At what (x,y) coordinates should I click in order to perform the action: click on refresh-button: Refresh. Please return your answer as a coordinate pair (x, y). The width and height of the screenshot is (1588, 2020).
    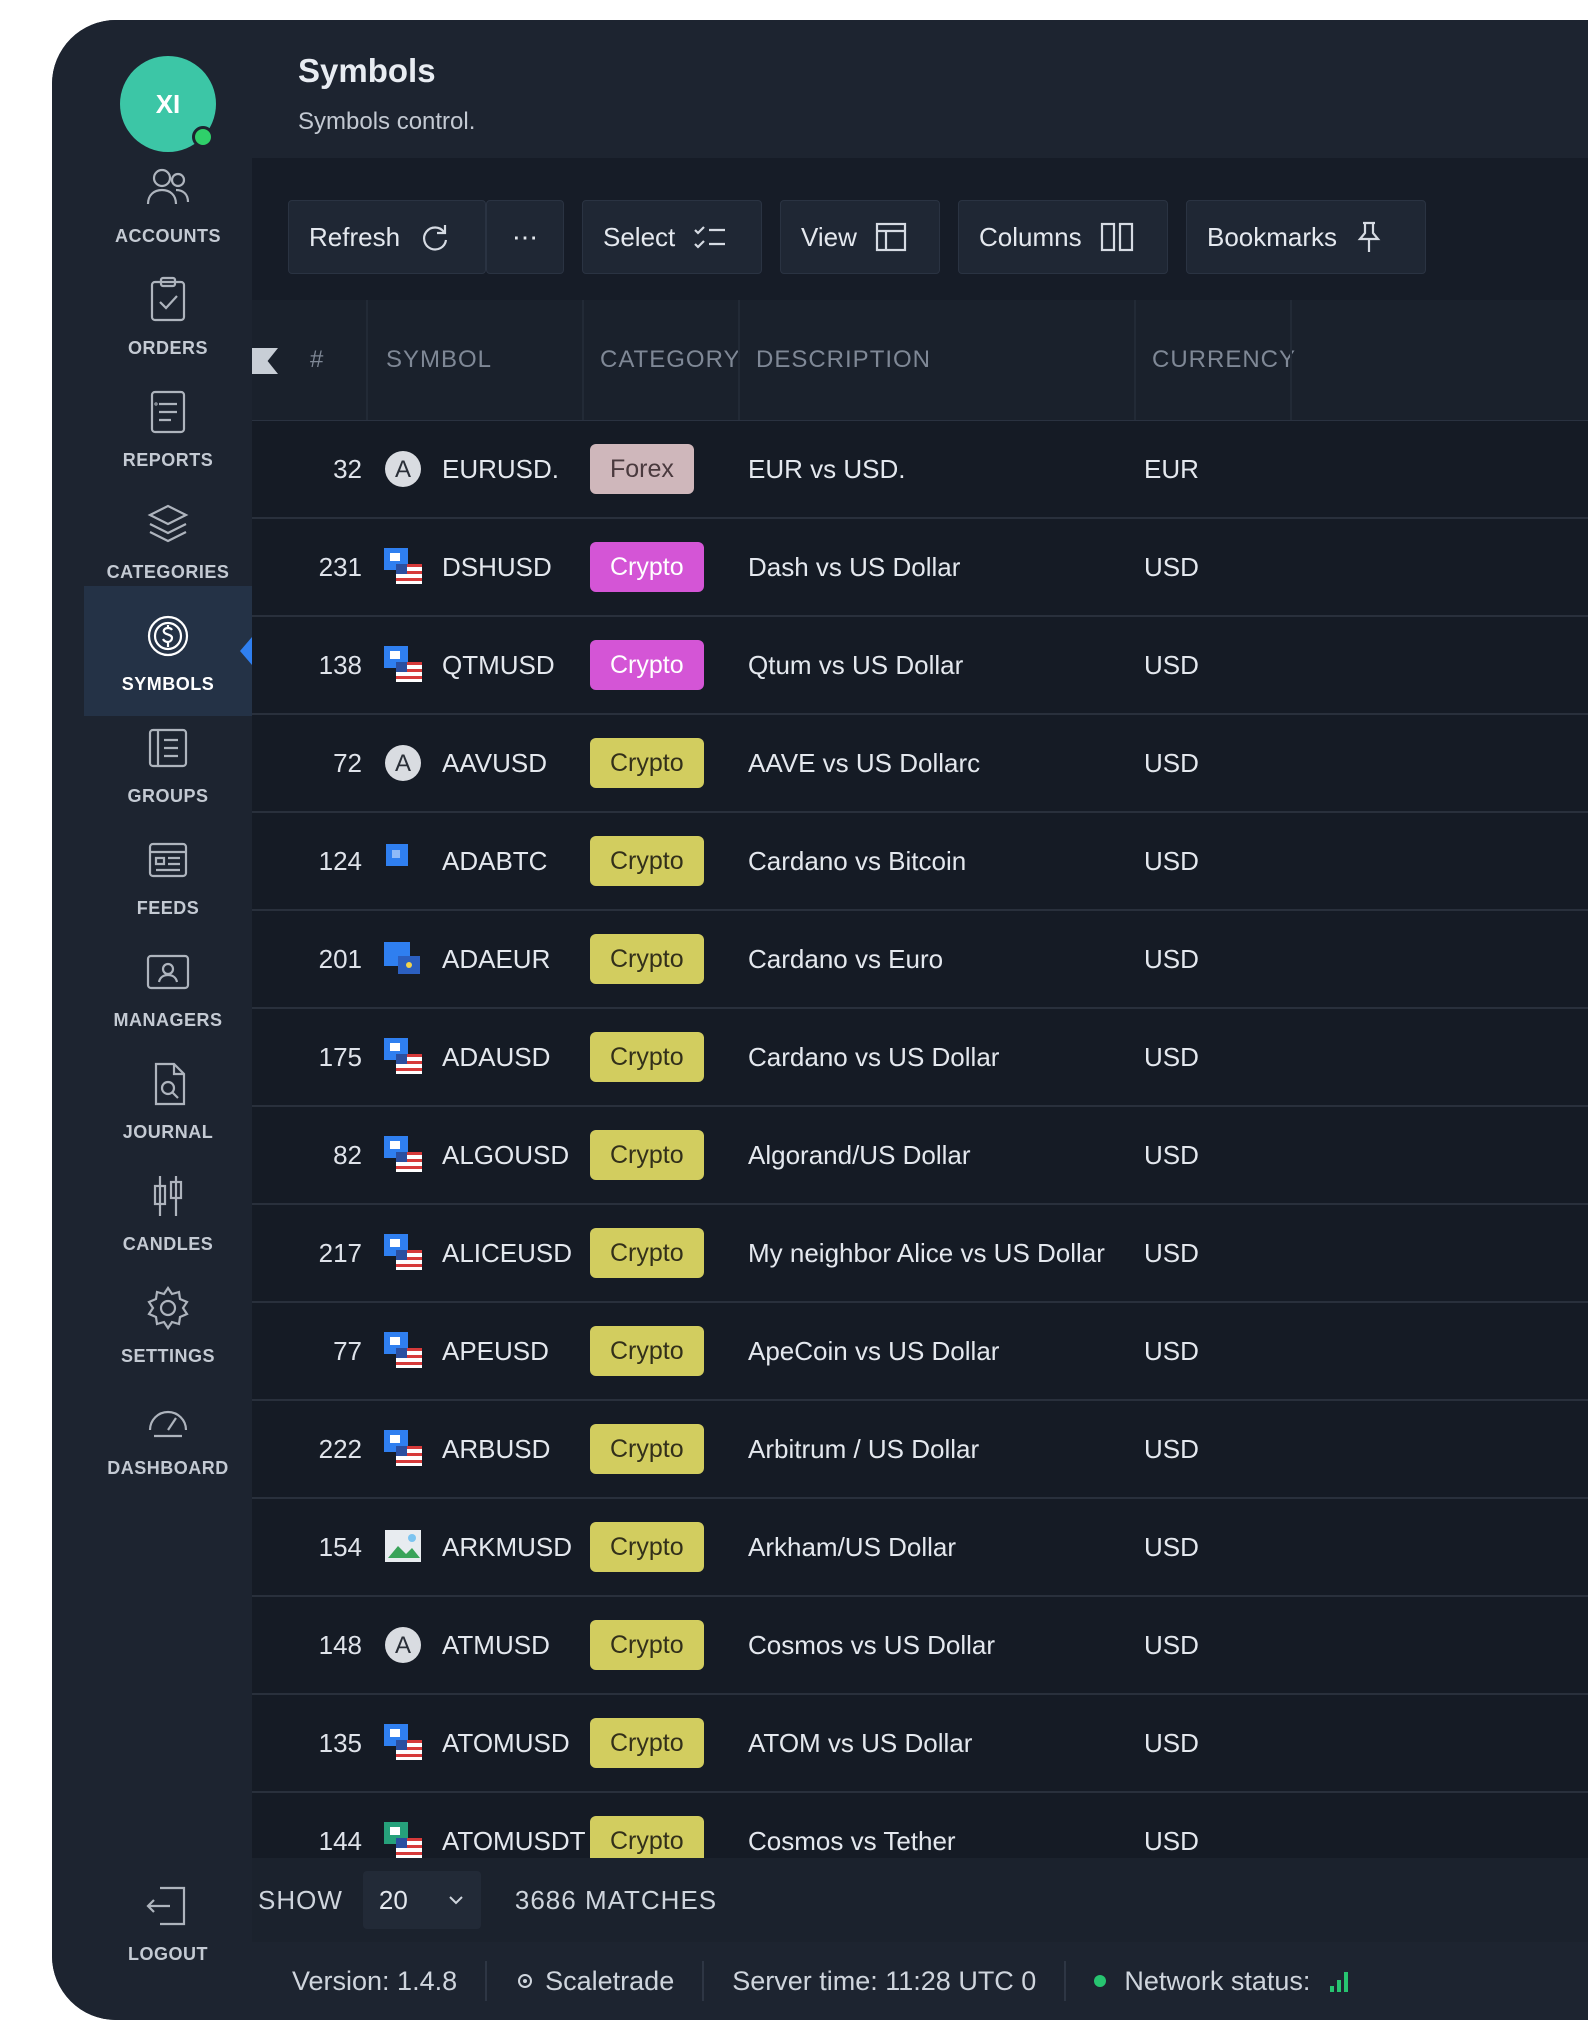
    Looking at the image, I should click on (387, 237).